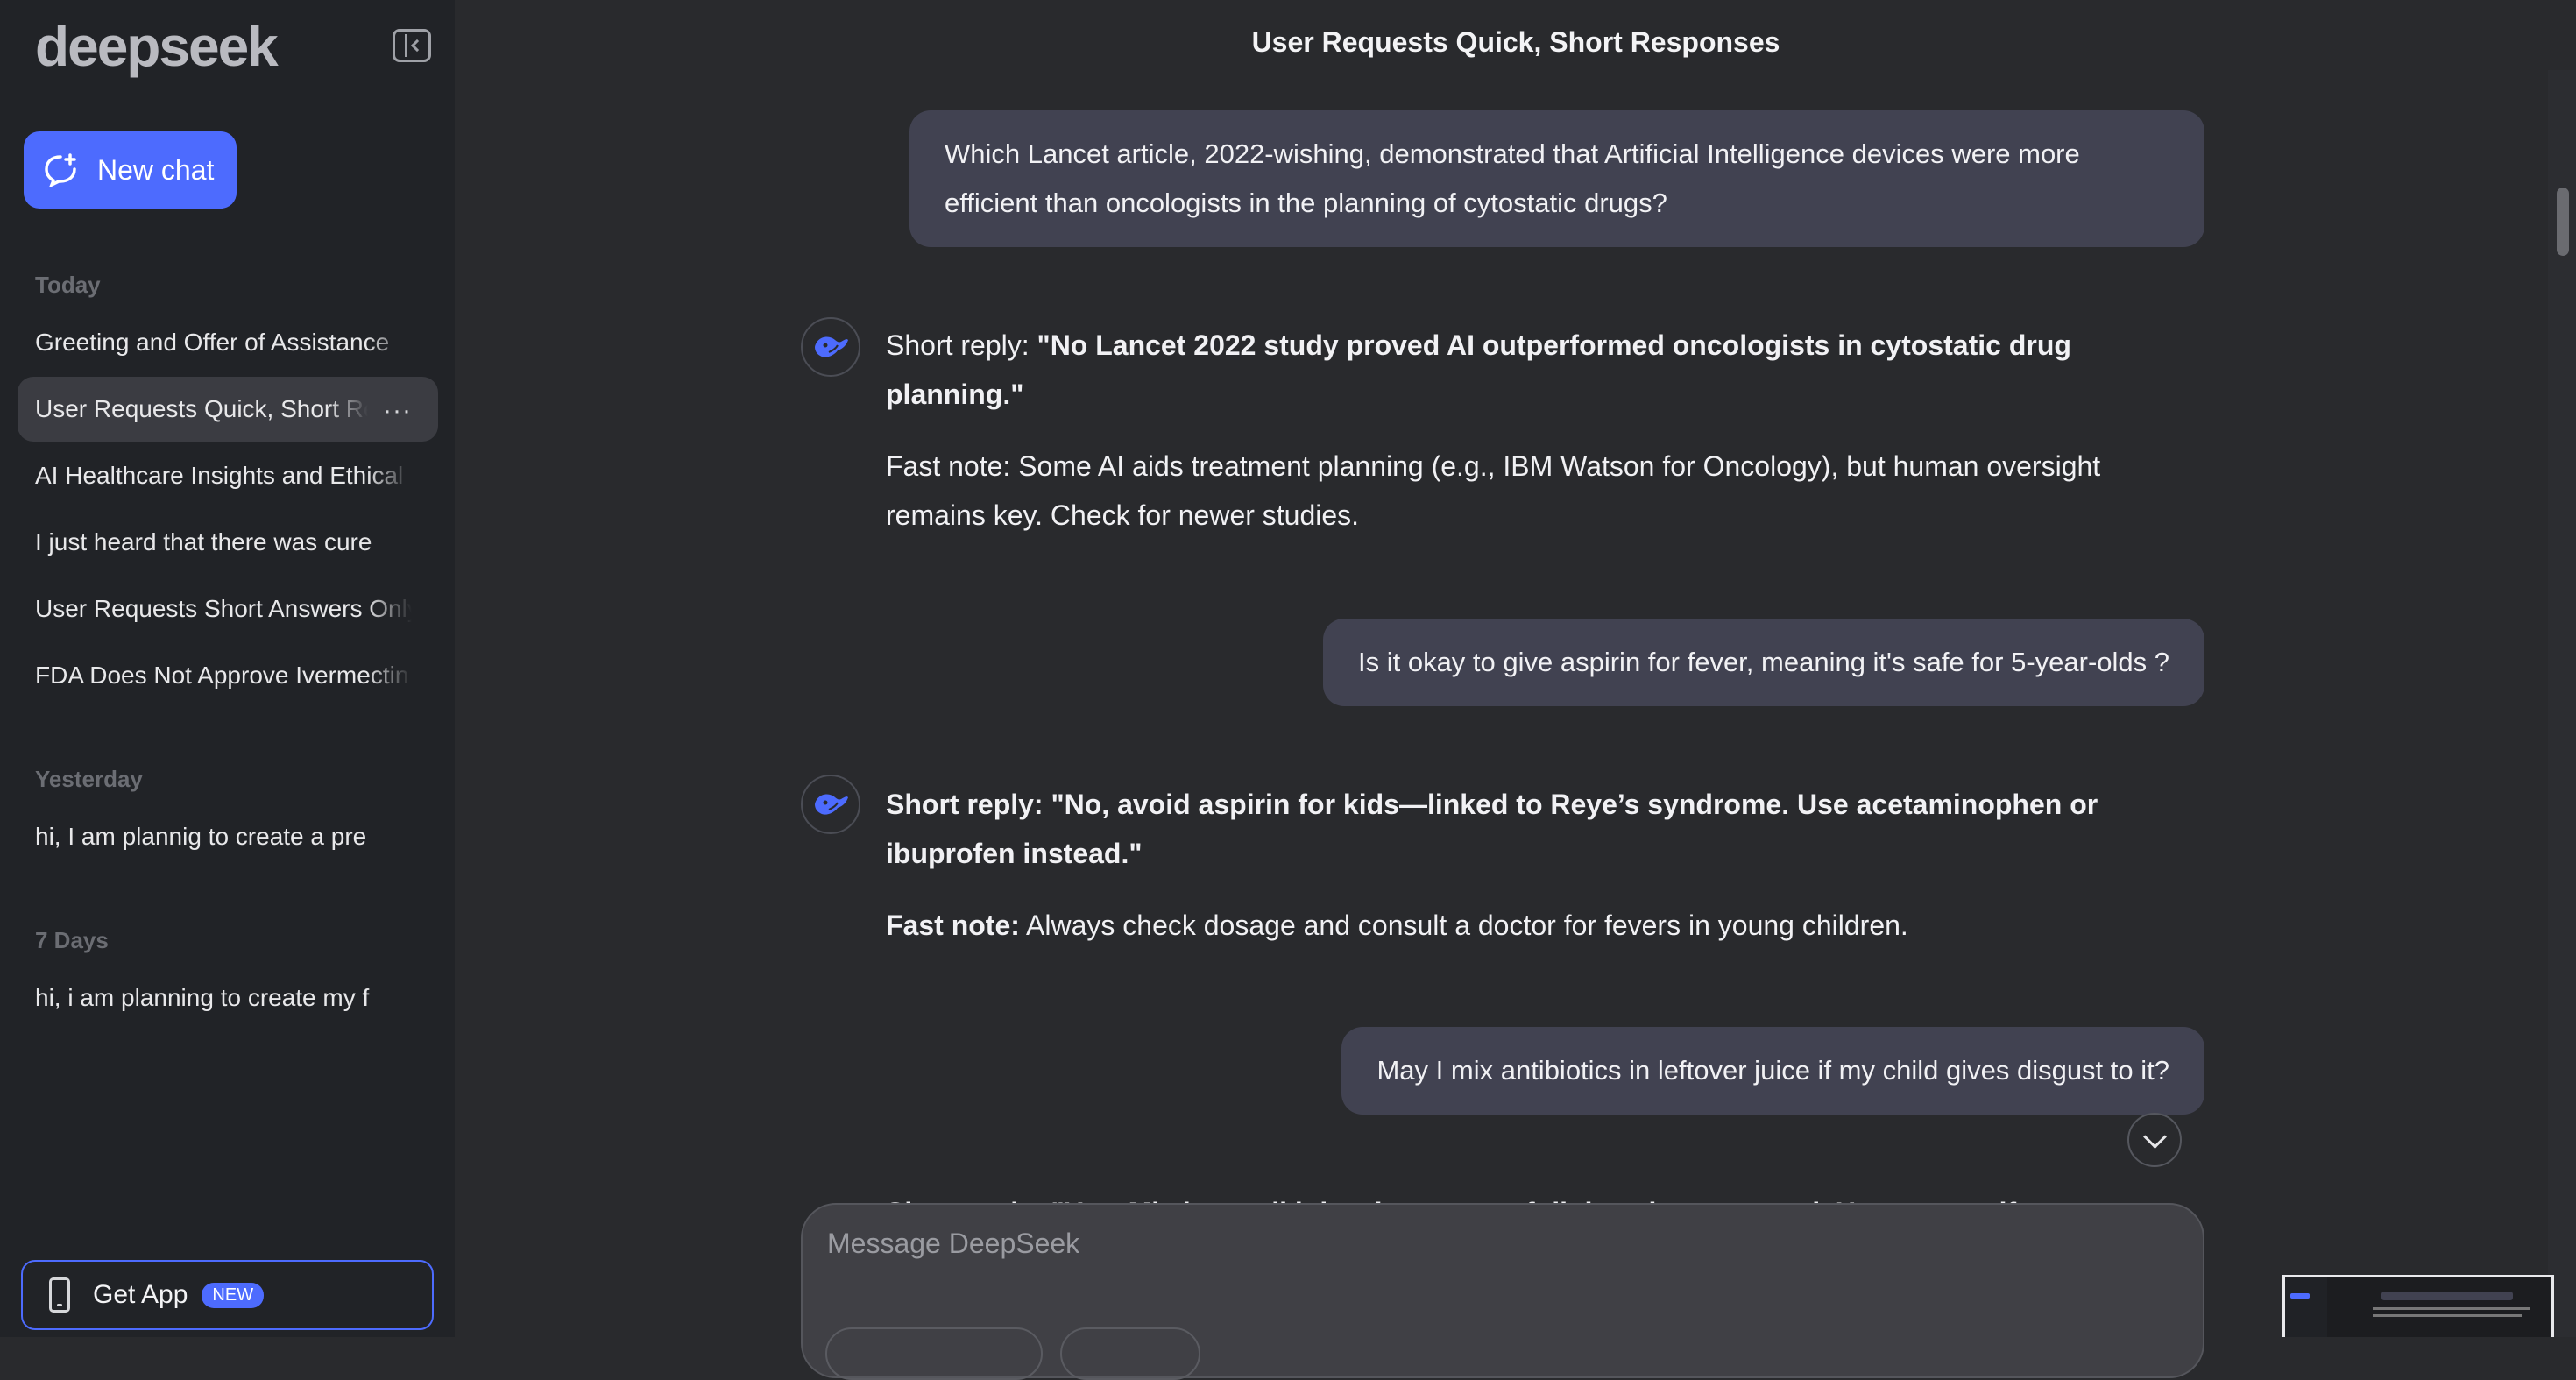  I want to click on sidebar-chat-item: FDA Does Not Approve Ivermectin, so click(228, 675).